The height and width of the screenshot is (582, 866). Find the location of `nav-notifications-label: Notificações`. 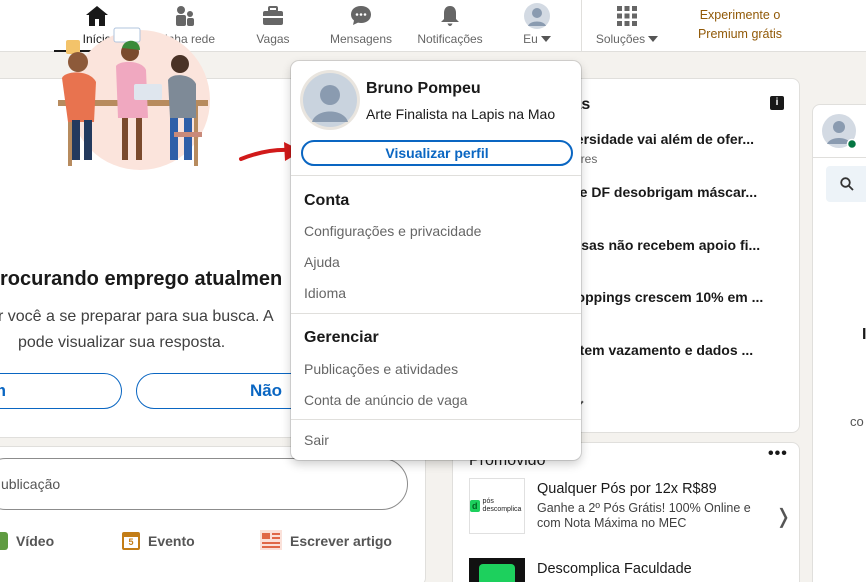

nav-notifications-label: Notificações is located at coordinates (450, 39).